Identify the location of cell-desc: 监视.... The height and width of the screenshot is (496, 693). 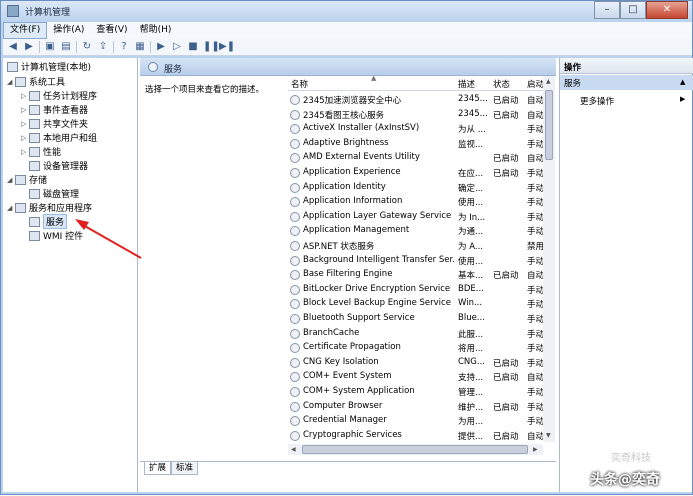
(471, 144).